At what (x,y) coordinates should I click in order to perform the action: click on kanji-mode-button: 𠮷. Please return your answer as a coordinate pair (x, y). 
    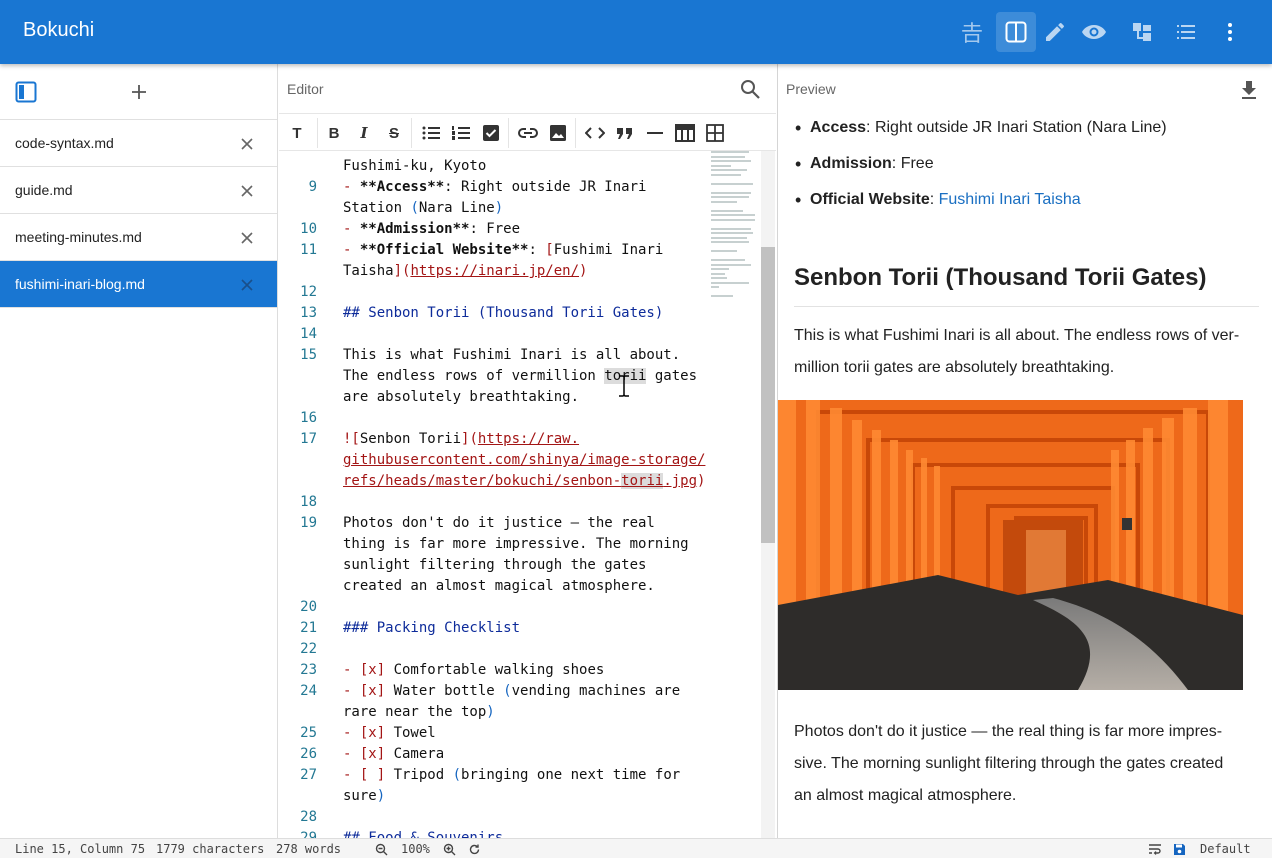
    Looking at the image, I should click on (972, 32).